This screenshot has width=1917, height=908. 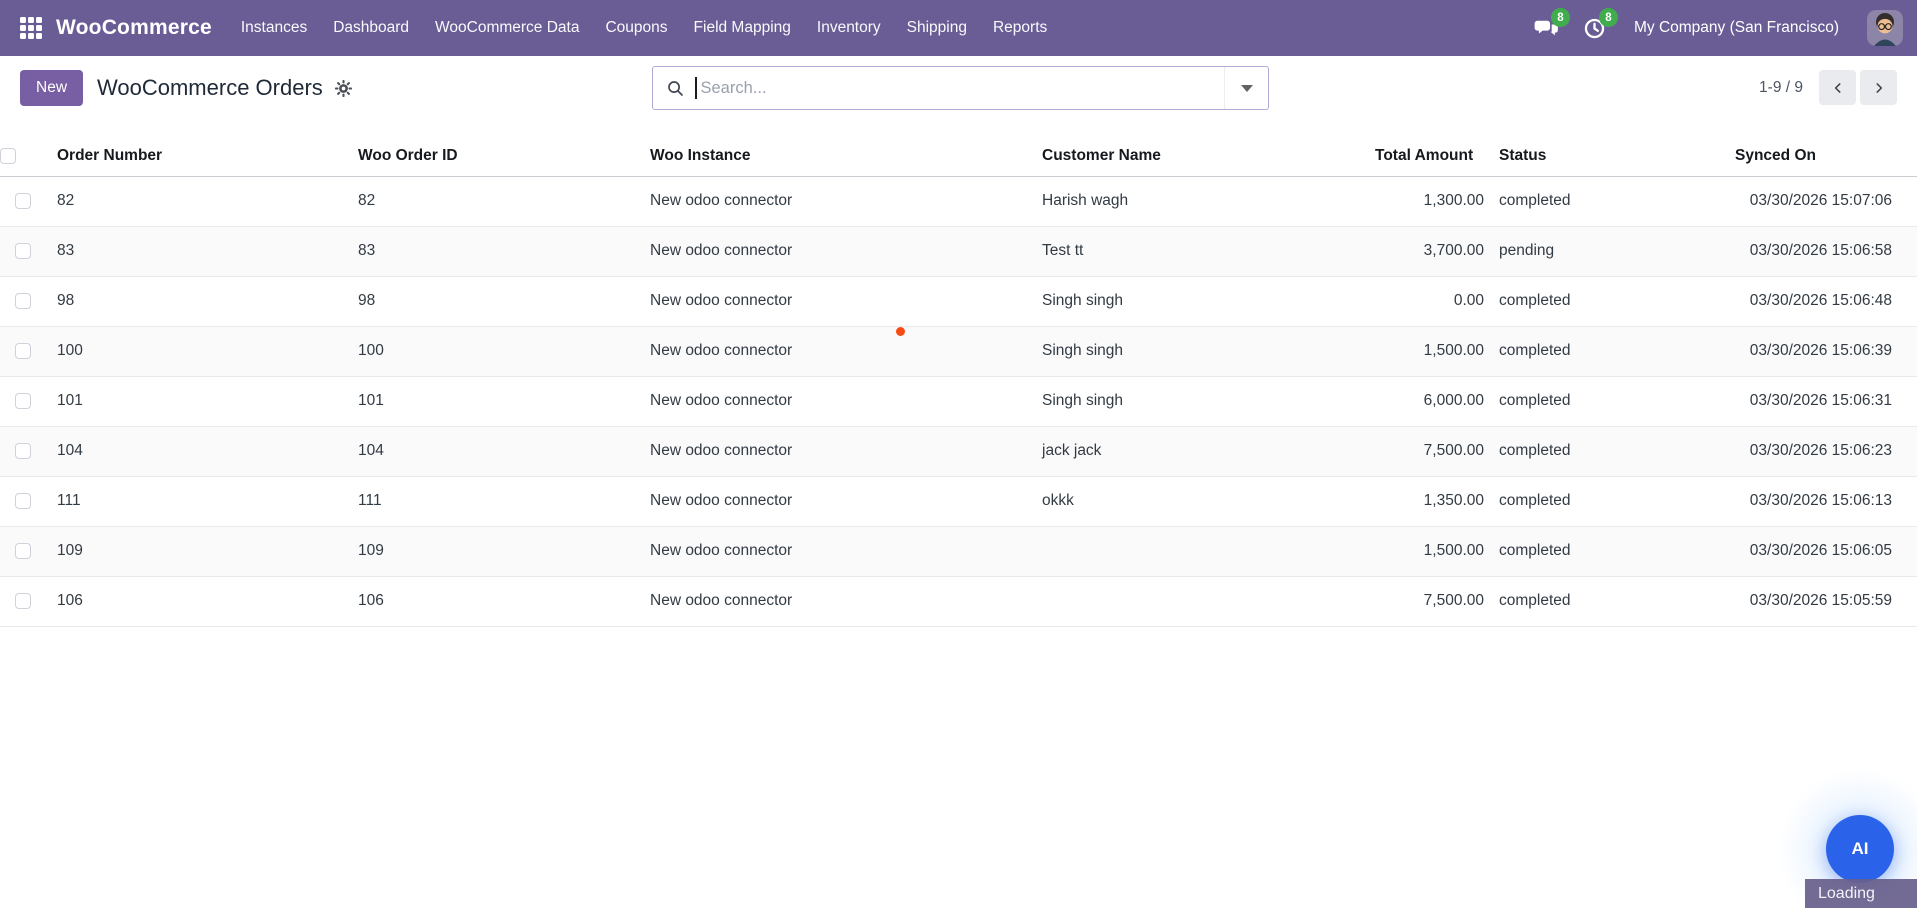 What do you see at coordinates (198, 601) in the screenshot?
I see `cell-order-number: 106` at bounding box center [198, 601].